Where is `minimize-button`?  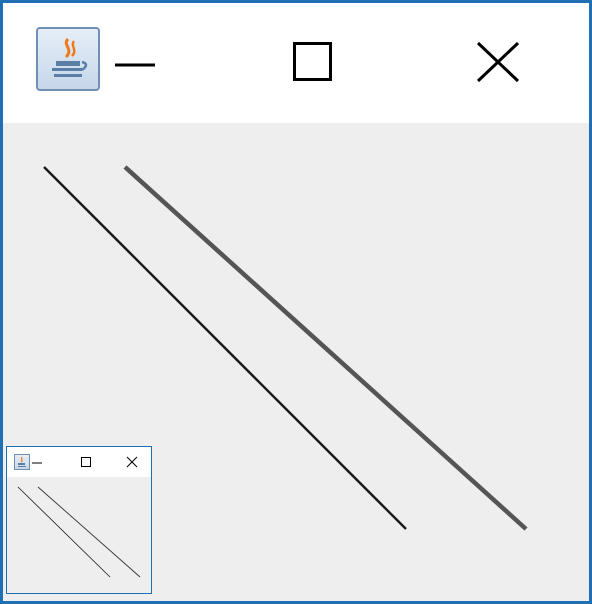
minimize-button is located at coordinates (134, 59).